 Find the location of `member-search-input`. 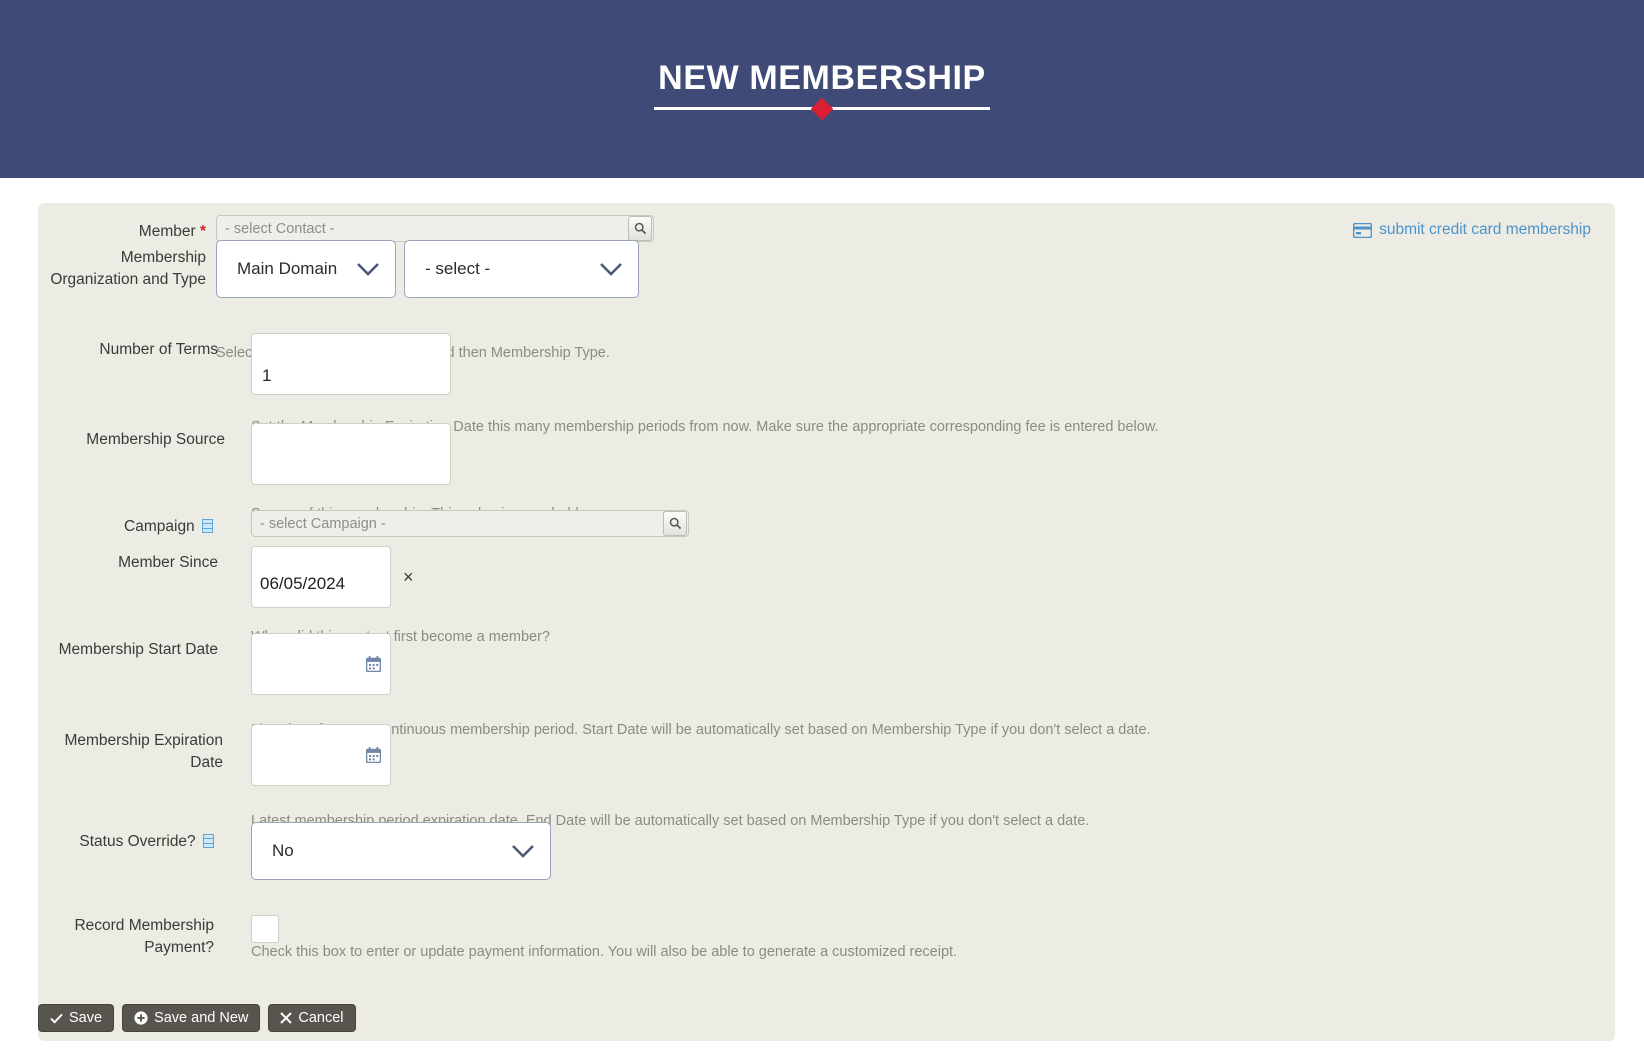

member-search-input is located at coordinates (422, 228).